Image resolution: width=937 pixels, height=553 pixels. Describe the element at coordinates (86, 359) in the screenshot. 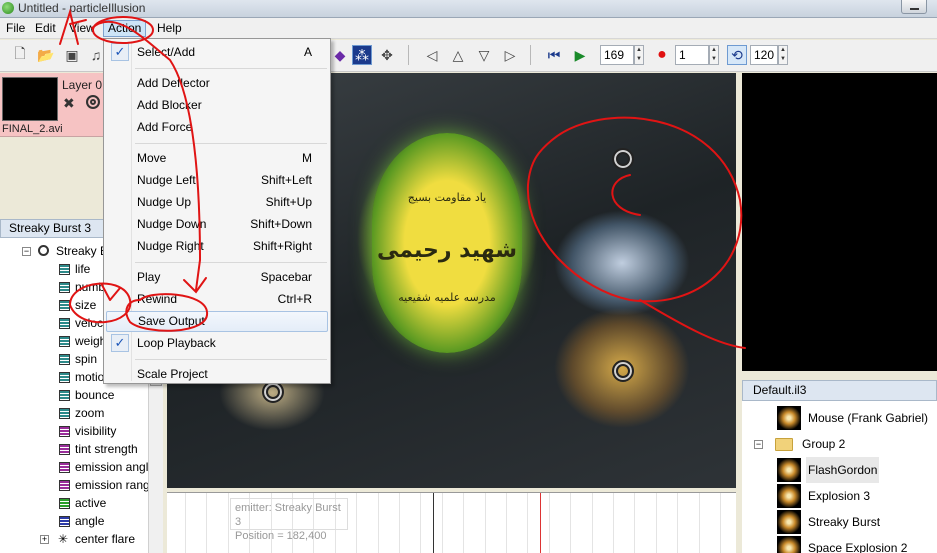

I see `tree-property-label: spin` at that location.